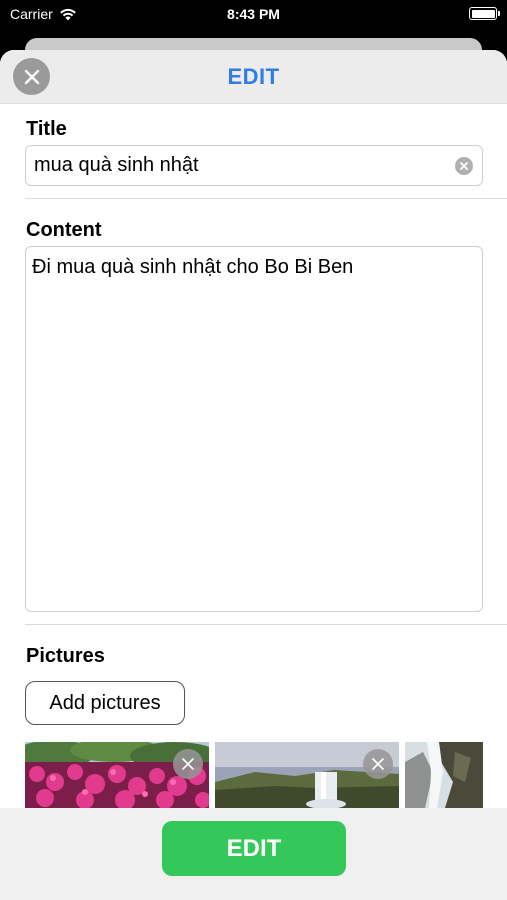  Describe the element at coordinates (64, 230) in the screenshot. I see `content-label: Content` at that location.